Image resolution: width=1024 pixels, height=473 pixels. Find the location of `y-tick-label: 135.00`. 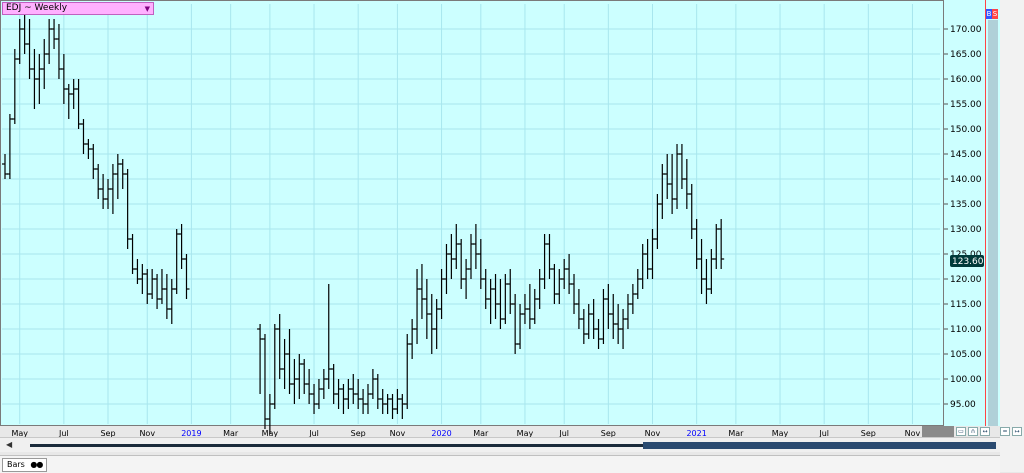

y-tick-label: 135.00 is located at coordinates (966, 205).